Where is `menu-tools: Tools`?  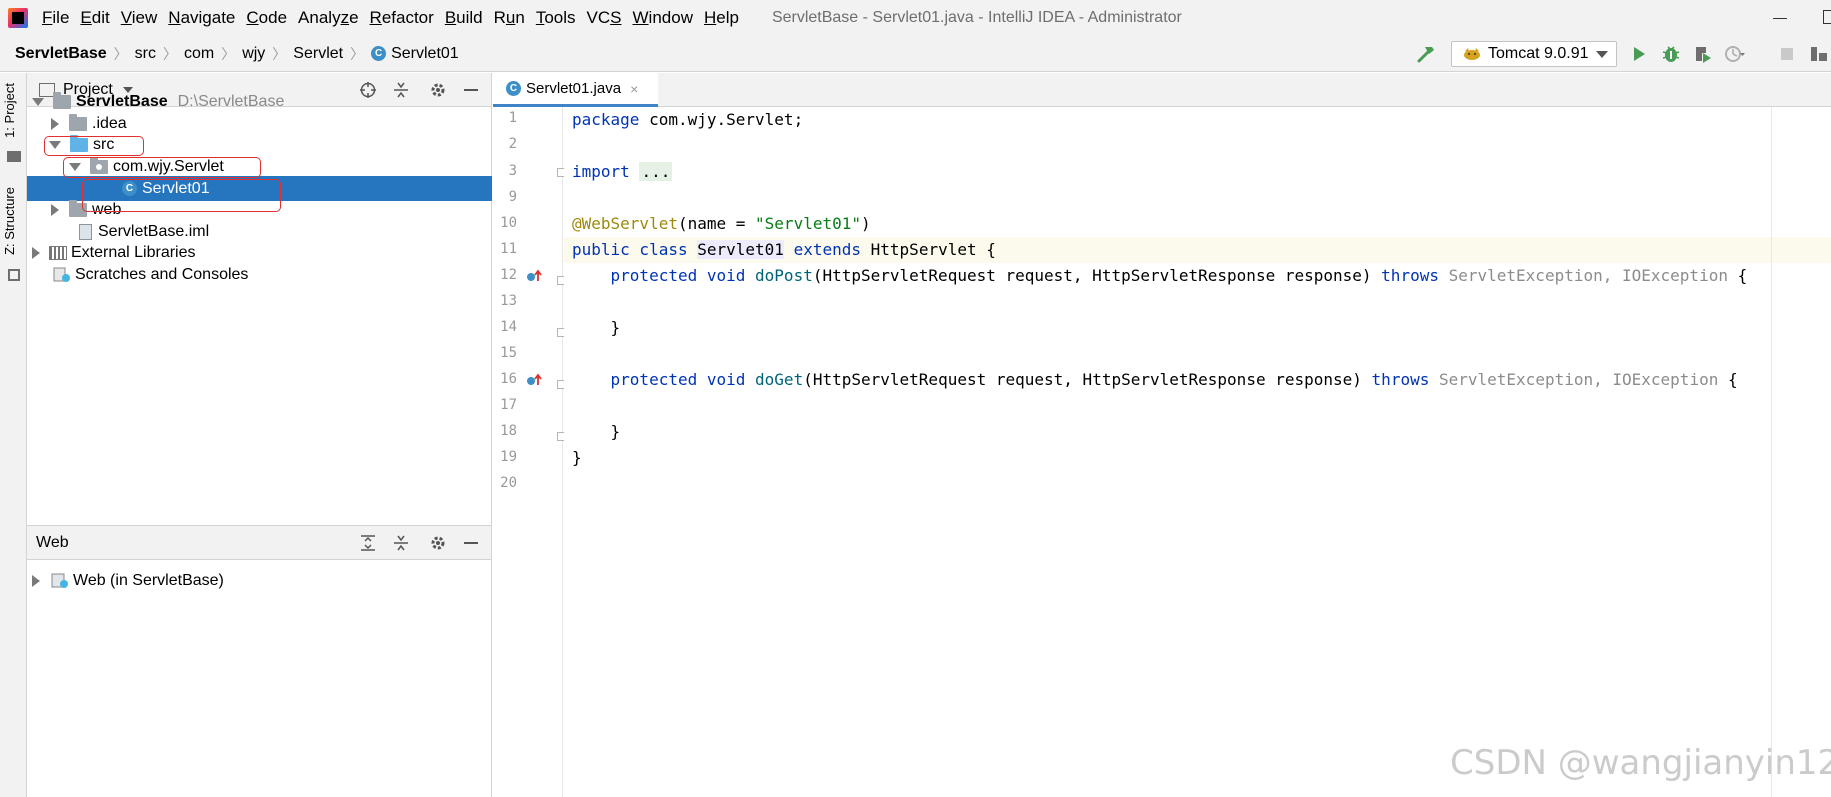
menu-tools: Tools is located at coordinates (556, 18).